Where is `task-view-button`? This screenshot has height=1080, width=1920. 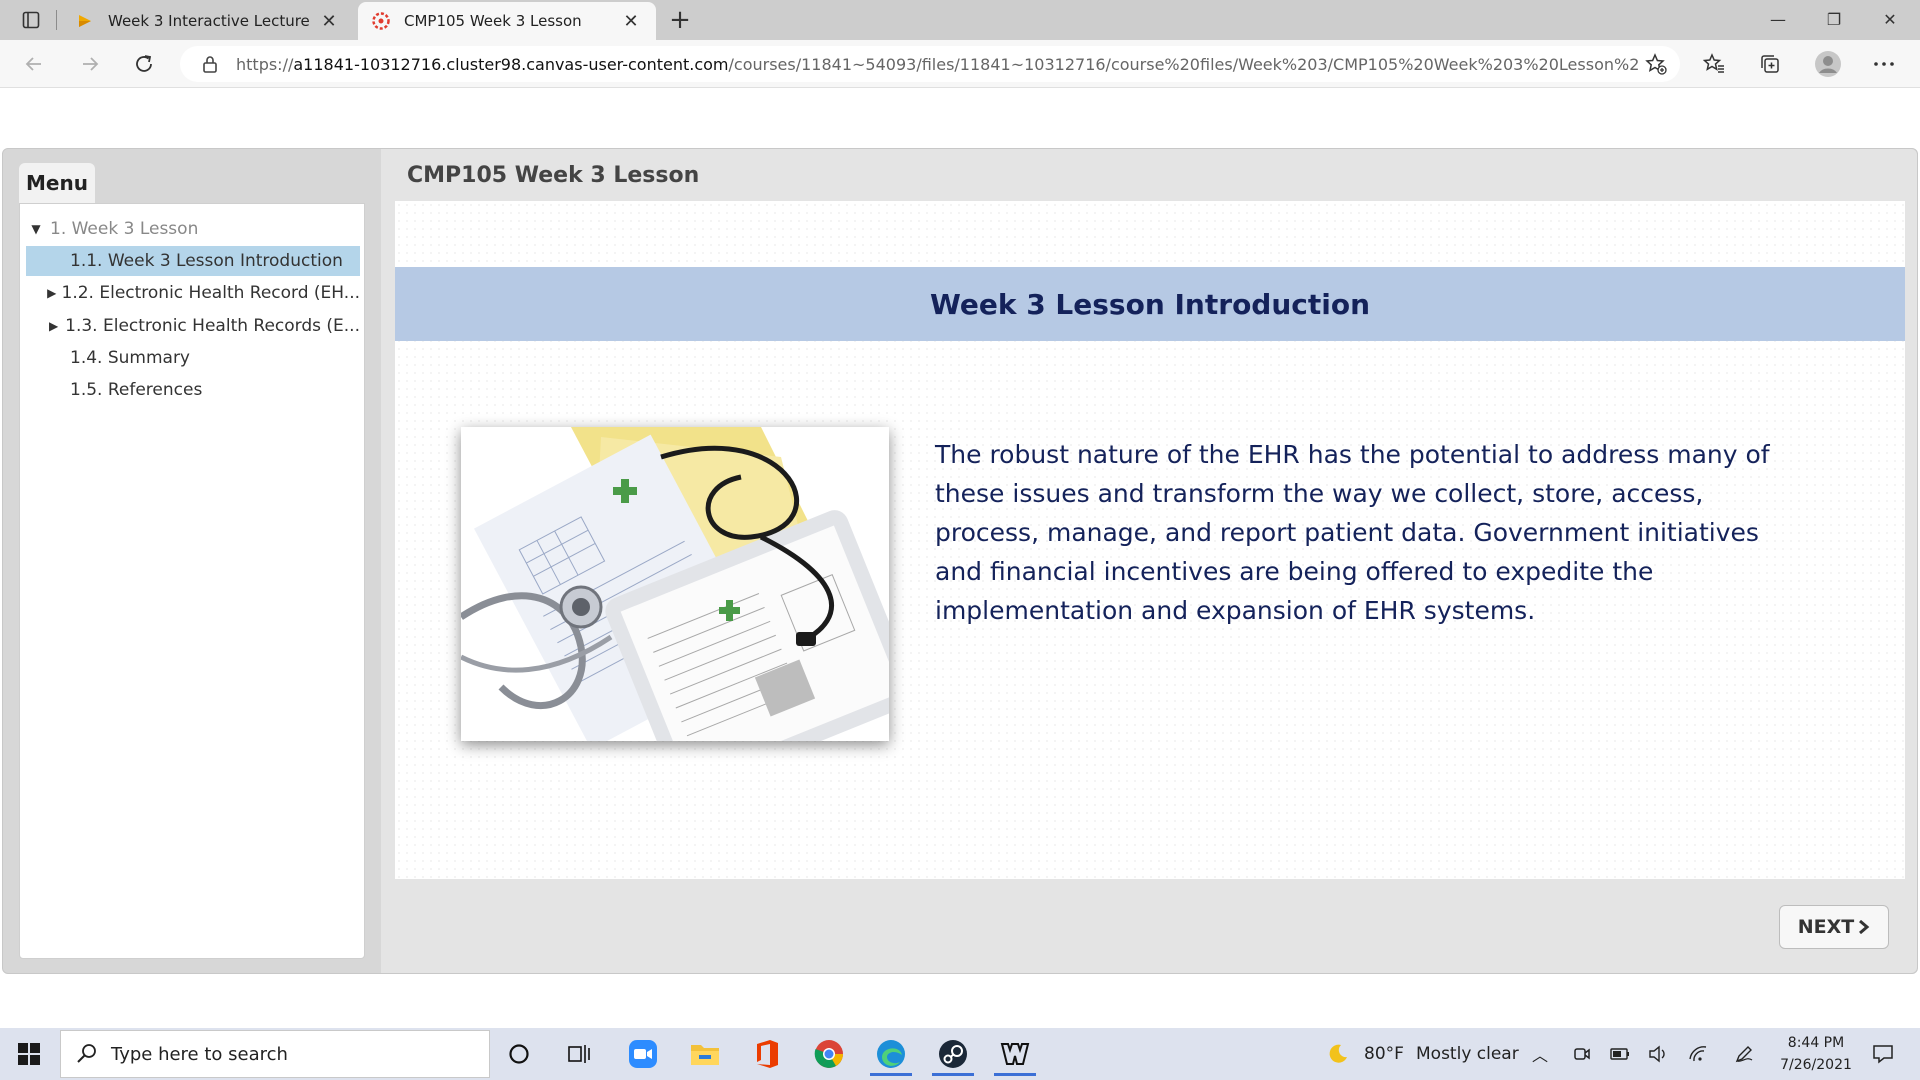
task-view-button is located at coordinates (579, 1054).